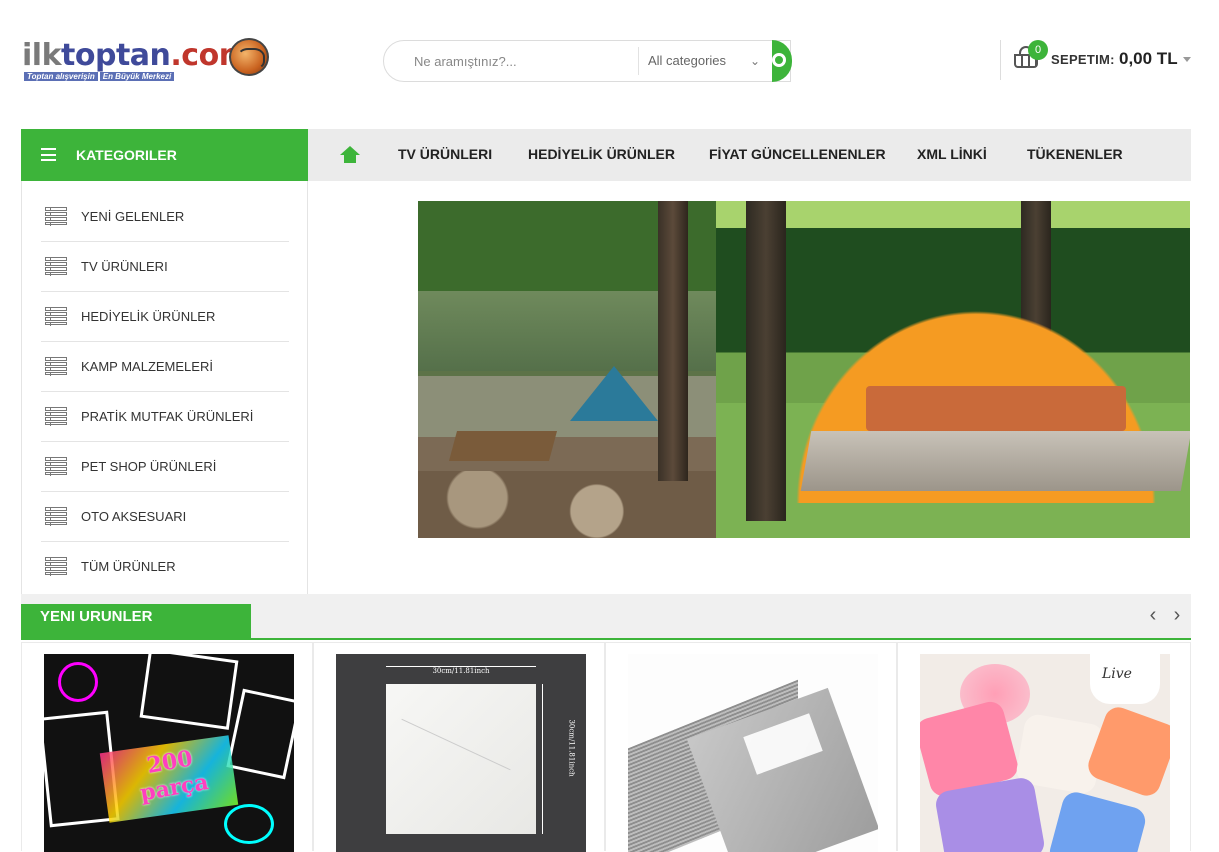 This screenshot has width=1219, height=852. What do you see at coordinates (126, 155) in the screenshot?
I see `categories-label: KATEGORILER` at bounding box center [126, 155].